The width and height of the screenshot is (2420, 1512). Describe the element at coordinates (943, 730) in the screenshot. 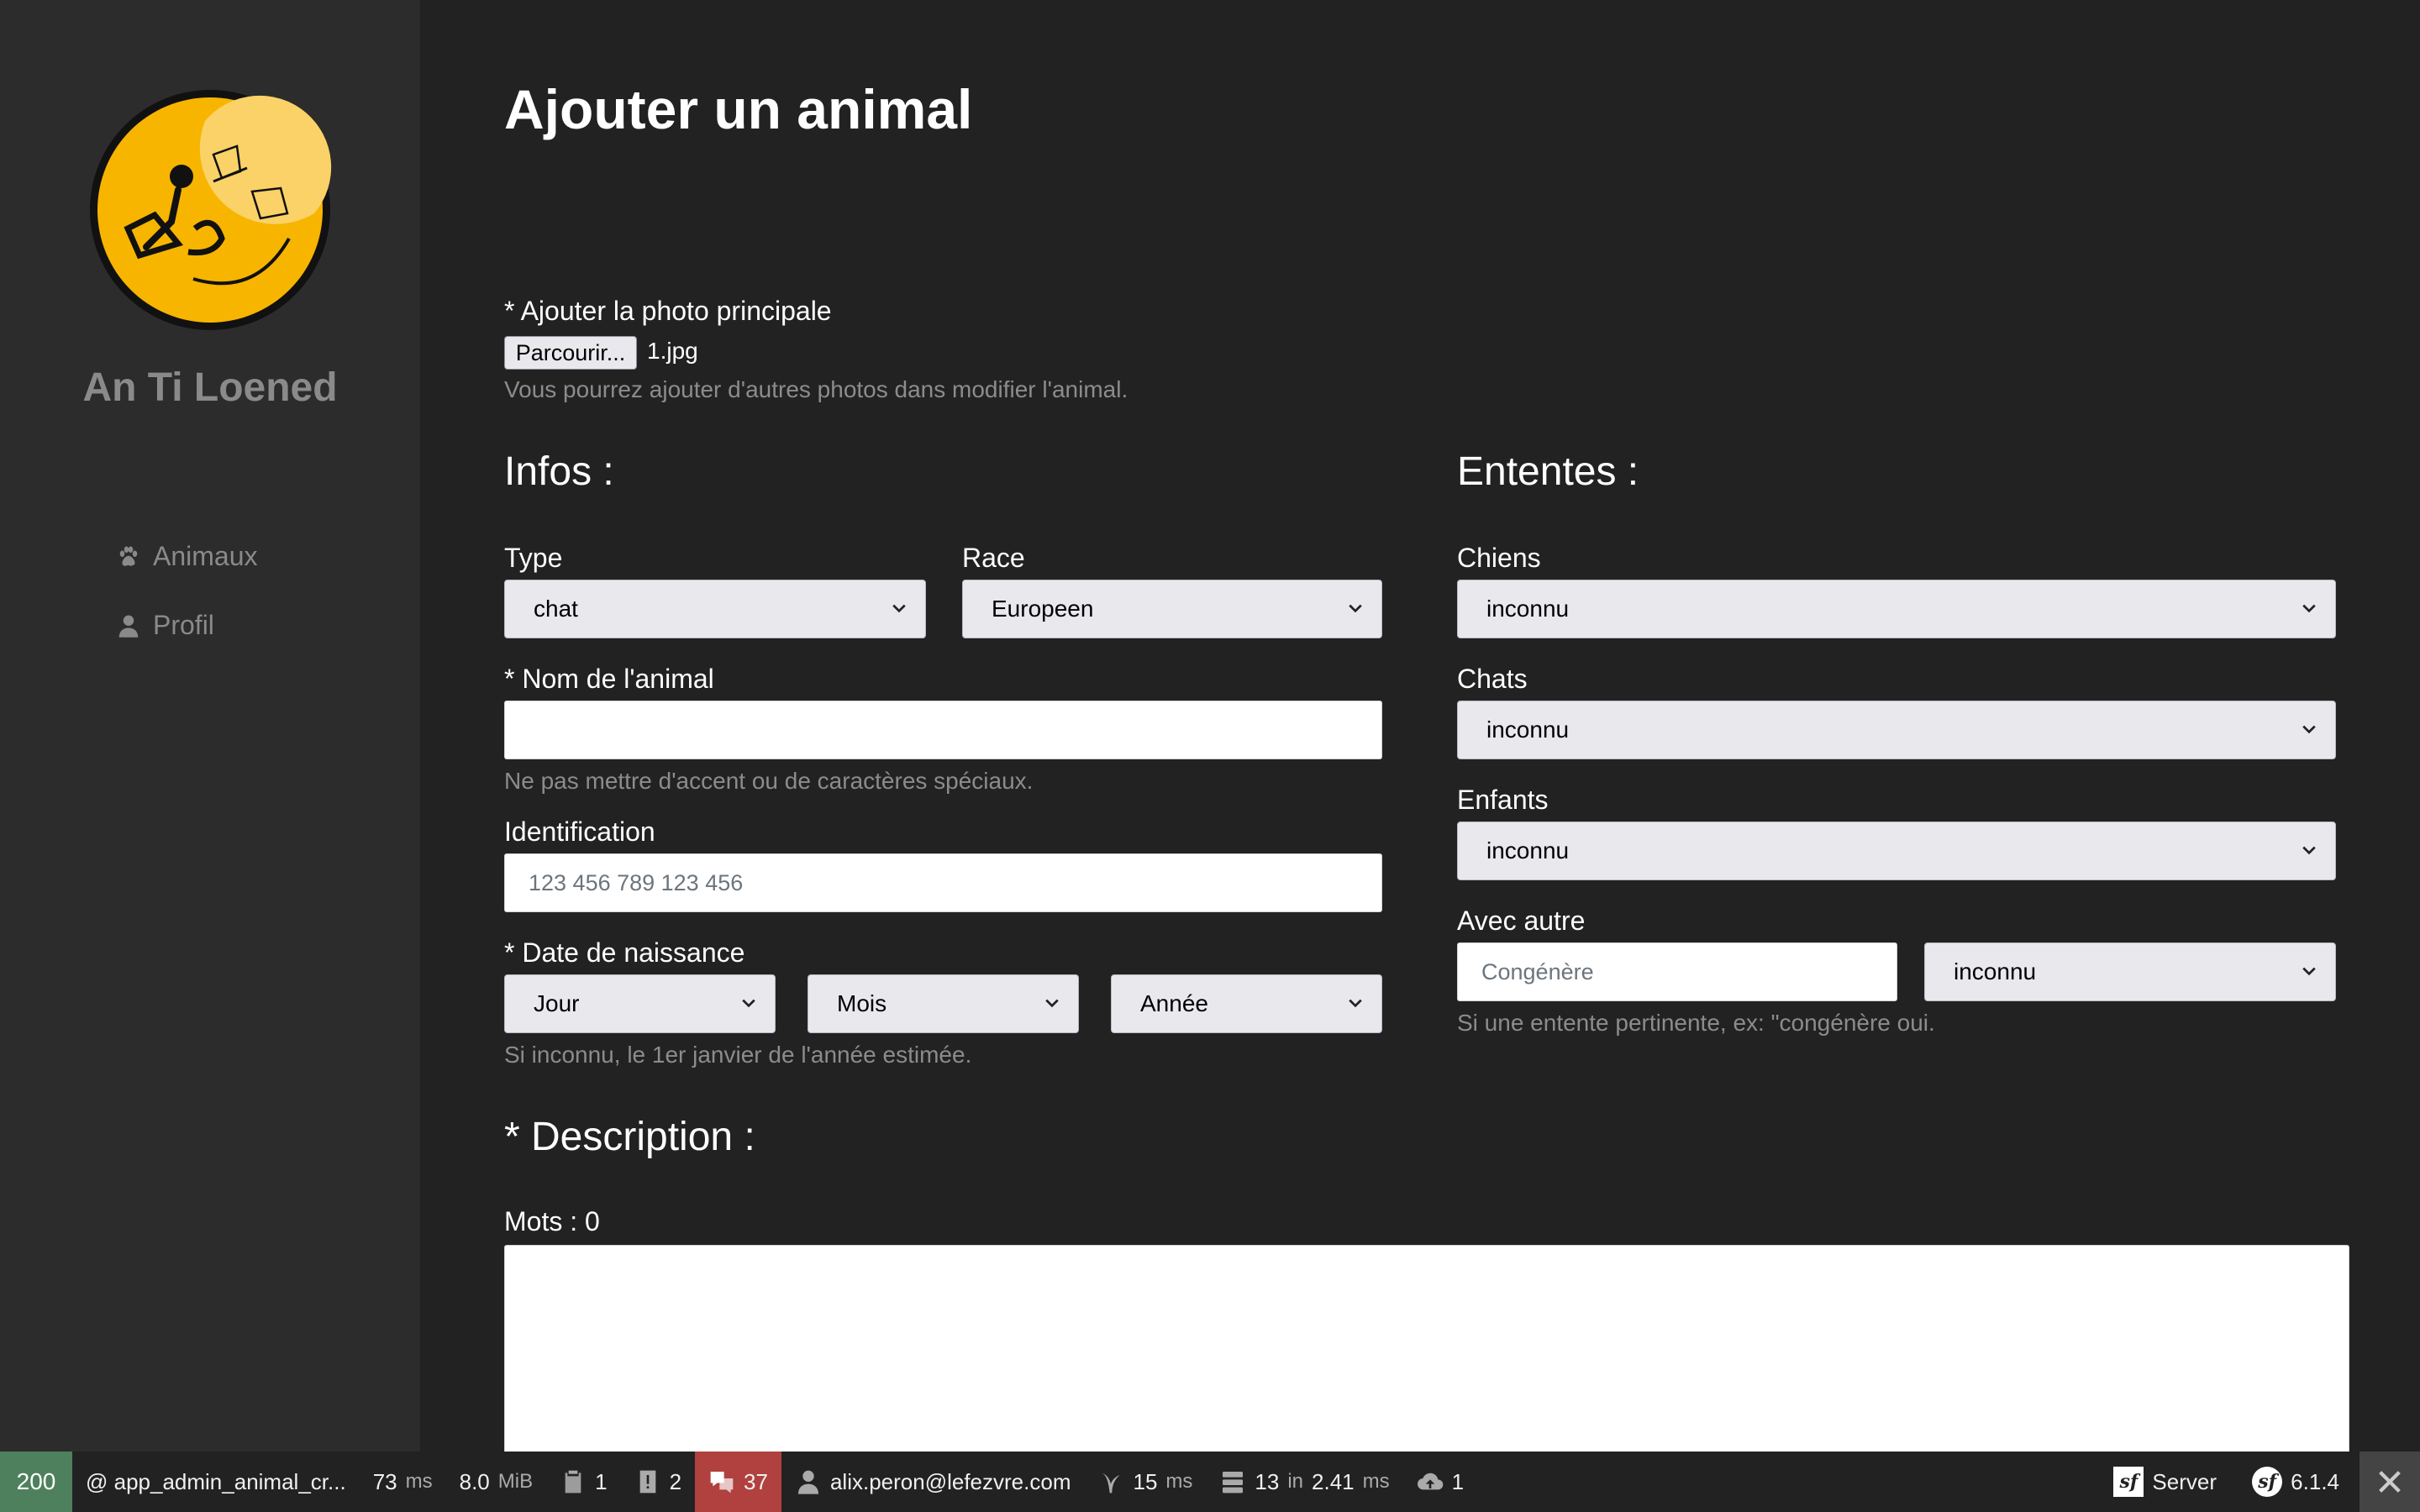

I see `name-input` at that location.